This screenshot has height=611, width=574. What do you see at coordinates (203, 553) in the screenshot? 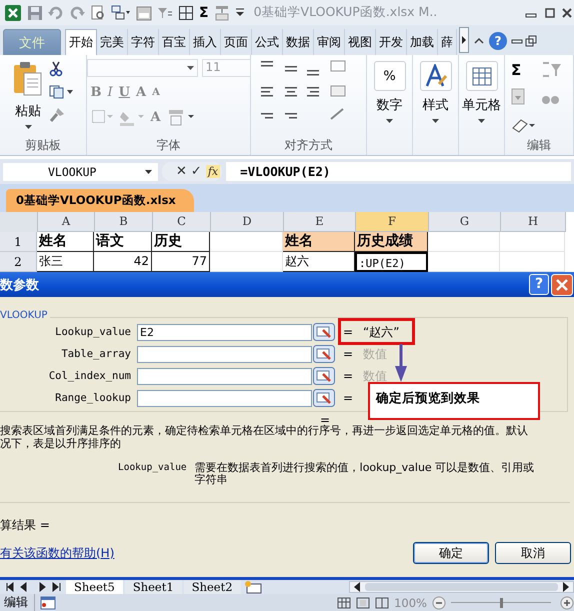
I see `help-link: 有关该函数的帮助(H)` at bounding box center [203, 553].